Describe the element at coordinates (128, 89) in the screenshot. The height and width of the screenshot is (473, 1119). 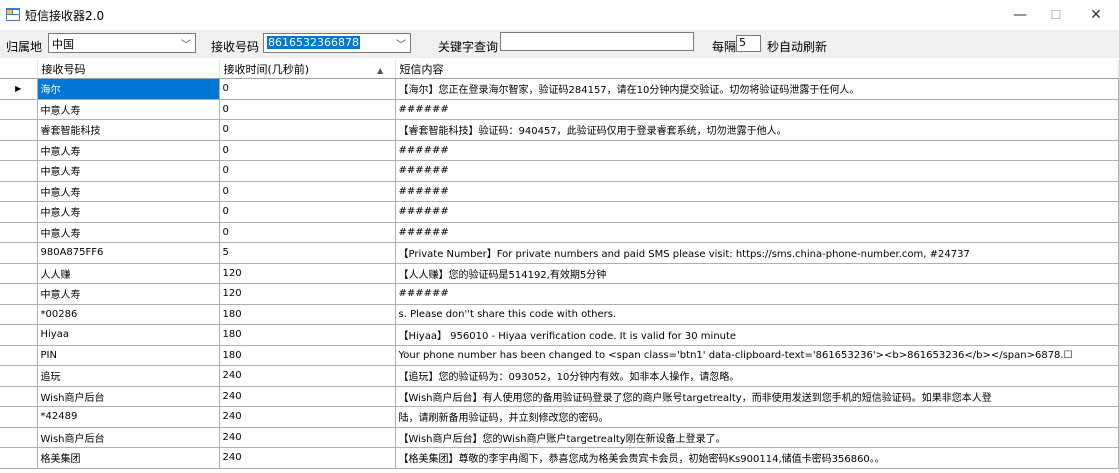
I see `cell-number: 海尔` at that location.